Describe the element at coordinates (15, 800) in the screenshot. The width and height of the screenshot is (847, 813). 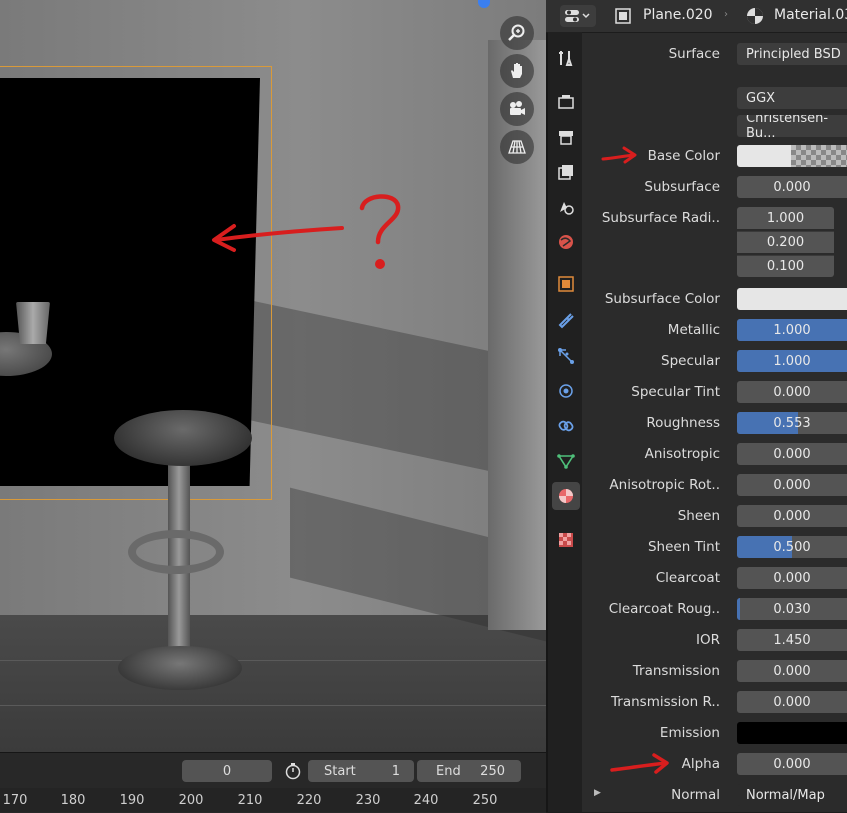
I see `ruler-tick: 170` at that location.